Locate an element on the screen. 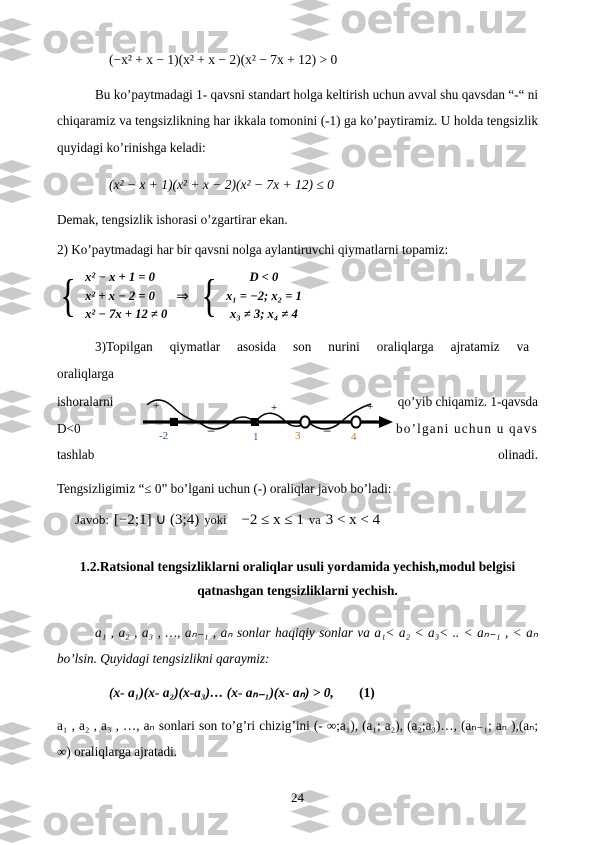 Image resolution: width=595 pixels, height=845 pixels. point-label-minus2: -2 is located at coordinates (163, 436).